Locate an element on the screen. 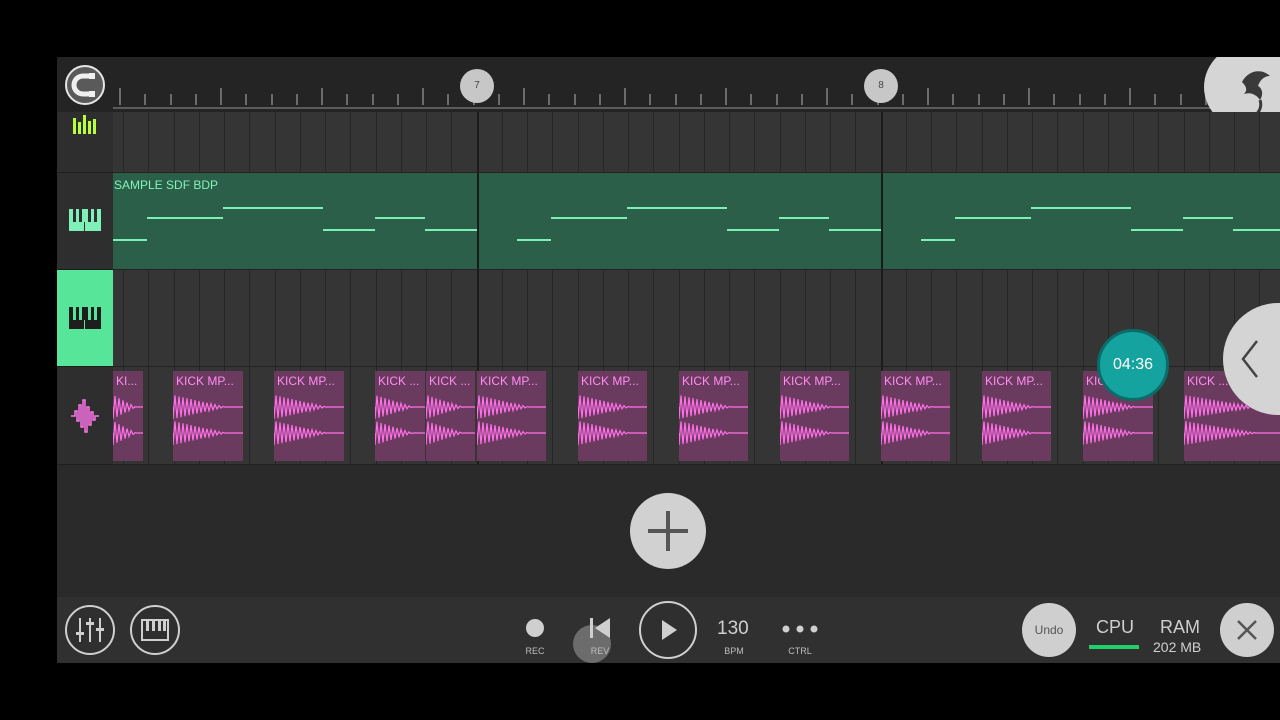 Image resolution: width=1280 pixels, height=720 pixels. tempo-label: BPM is located at coordinates (734, 651).